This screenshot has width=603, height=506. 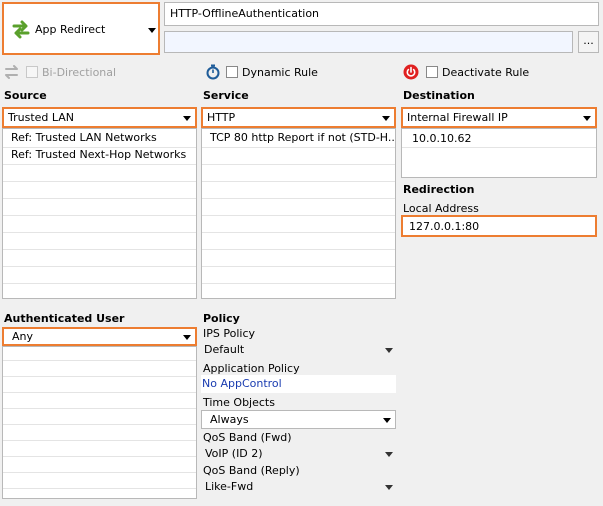 I want to click on redirection-heading: Redirection, so click(x=439, y=189).